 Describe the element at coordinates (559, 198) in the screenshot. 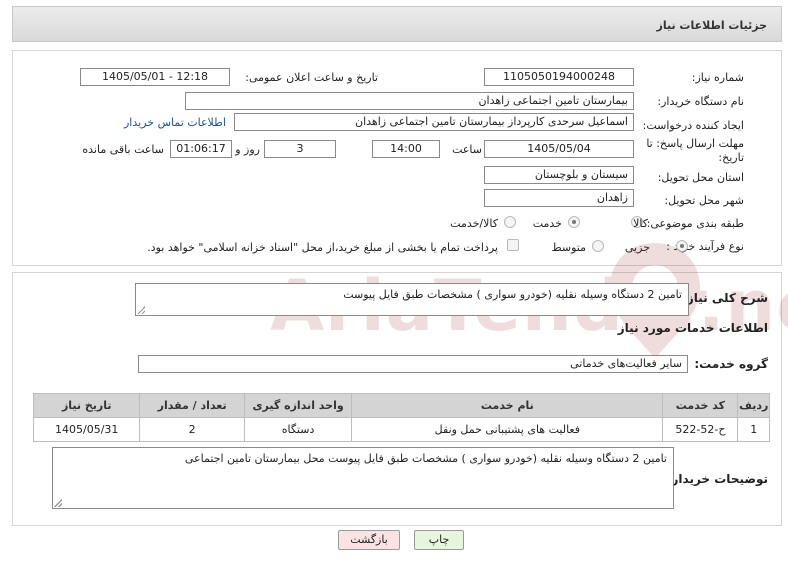

I see `city-field: زاهدان` at that location.